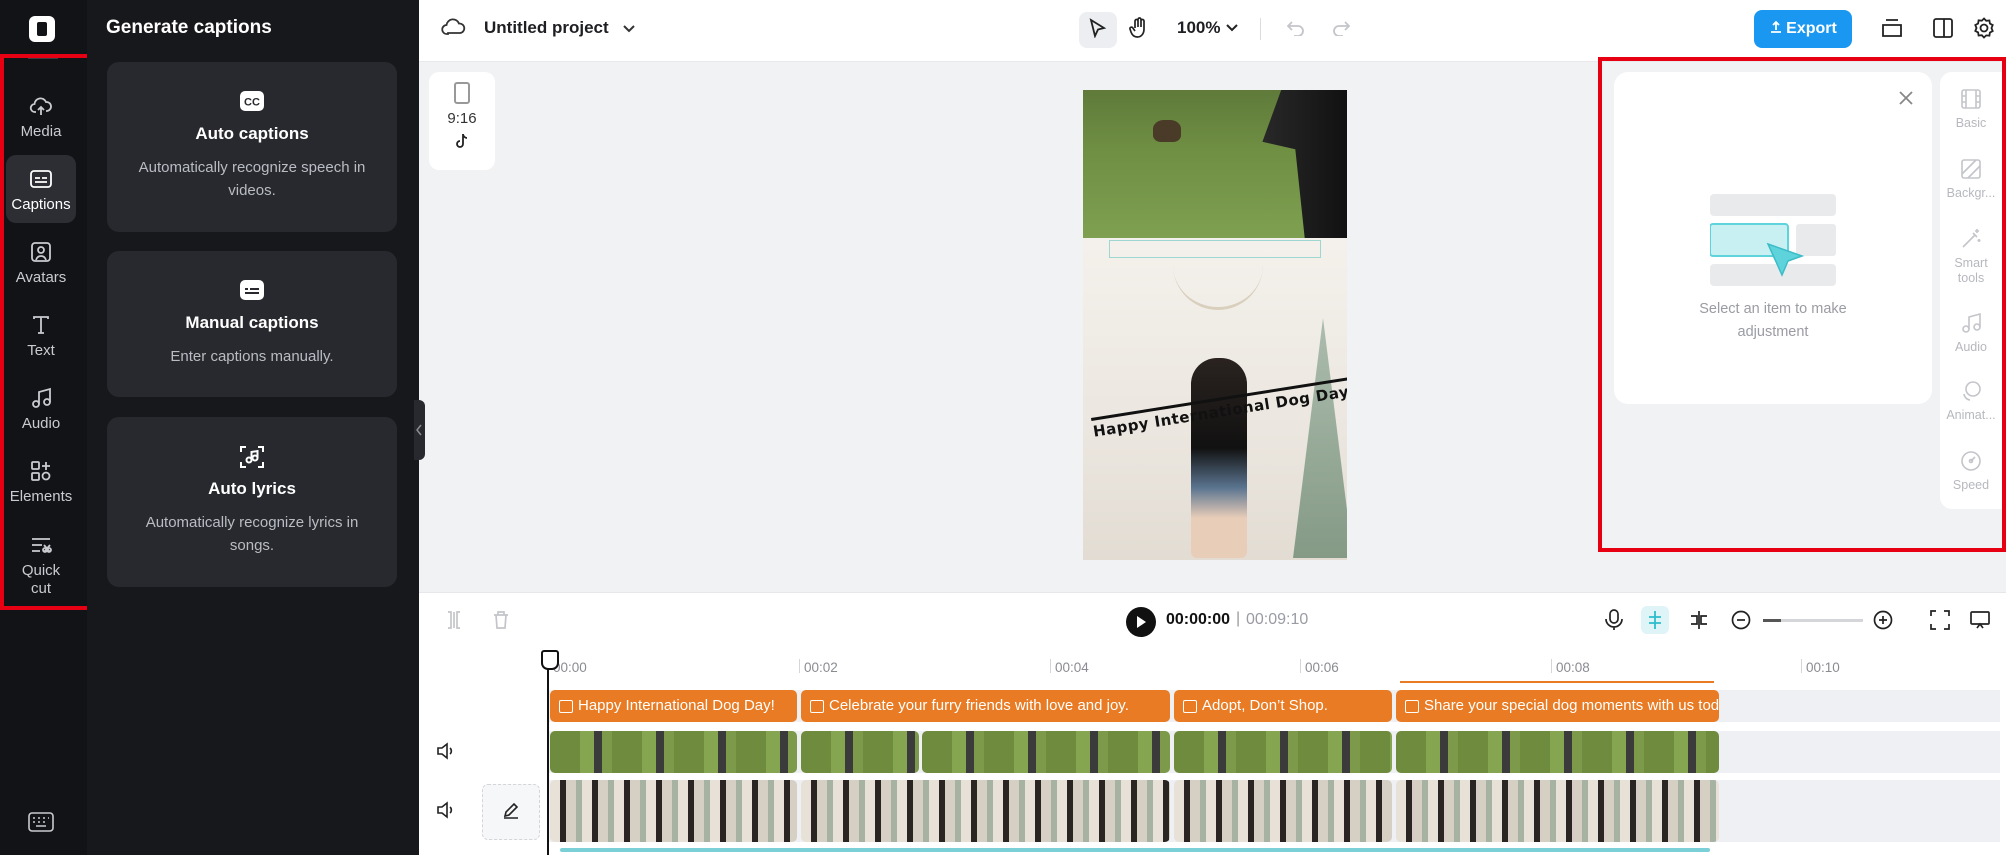 This screenshot has height=855, width=2006. I want to click on rail-divider, so click(43, 58).